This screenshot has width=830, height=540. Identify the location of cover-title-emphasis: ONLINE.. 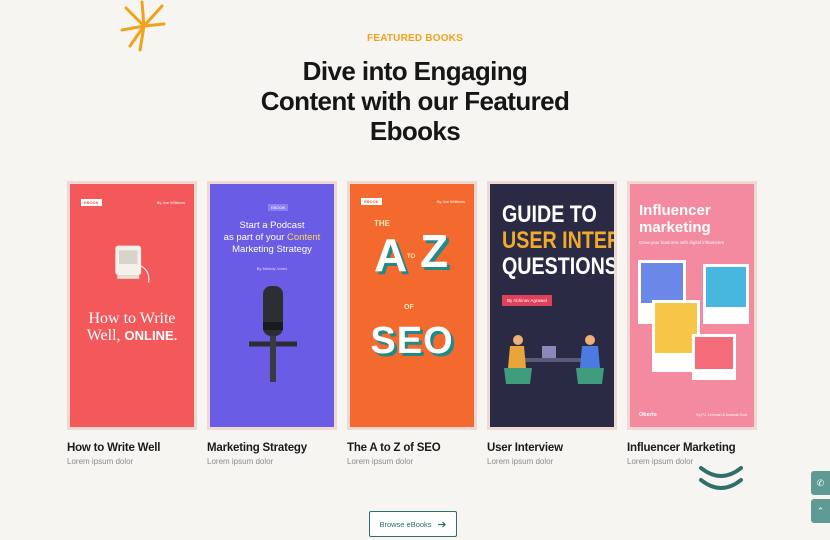
(151, 335).